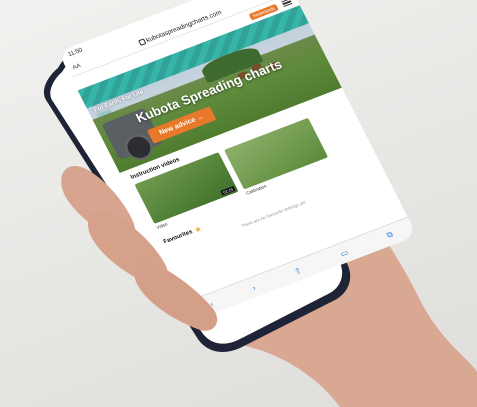 The height and width of the screenshot is (407, 477). Describe the element at coordinates (139, 248) in the screenshot. I see `fingers-foreground` at that location.